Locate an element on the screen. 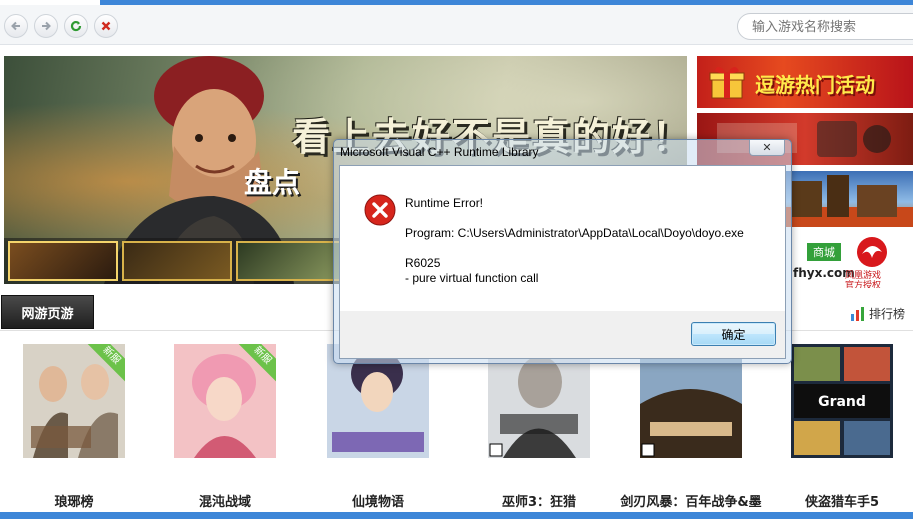 The height and width of the screenshot is (519, 913). arrow-right-icon is located at coordinates (46, 26).